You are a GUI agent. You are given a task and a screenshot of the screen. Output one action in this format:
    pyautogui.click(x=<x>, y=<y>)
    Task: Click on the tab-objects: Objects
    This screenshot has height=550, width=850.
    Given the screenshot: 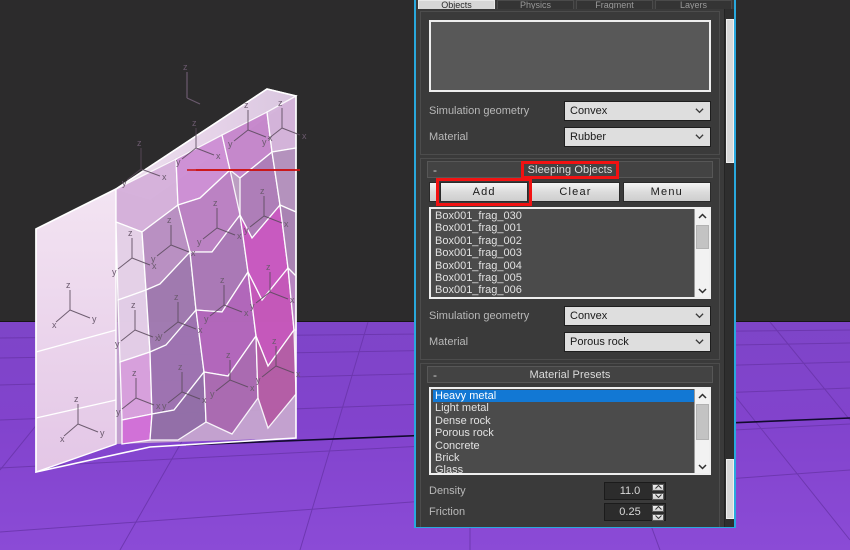 What is the action you would take?
    pyautogui.click(x=456, y=4)
    